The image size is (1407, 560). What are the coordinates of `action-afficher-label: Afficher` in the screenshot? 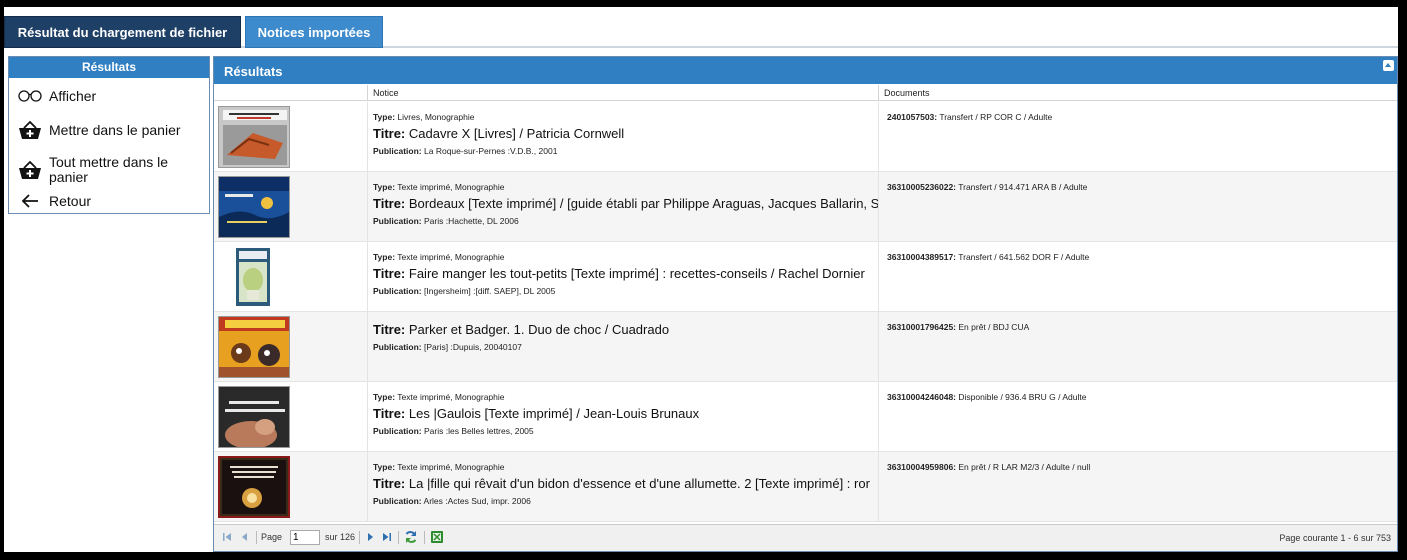 It's located at (73, 95).